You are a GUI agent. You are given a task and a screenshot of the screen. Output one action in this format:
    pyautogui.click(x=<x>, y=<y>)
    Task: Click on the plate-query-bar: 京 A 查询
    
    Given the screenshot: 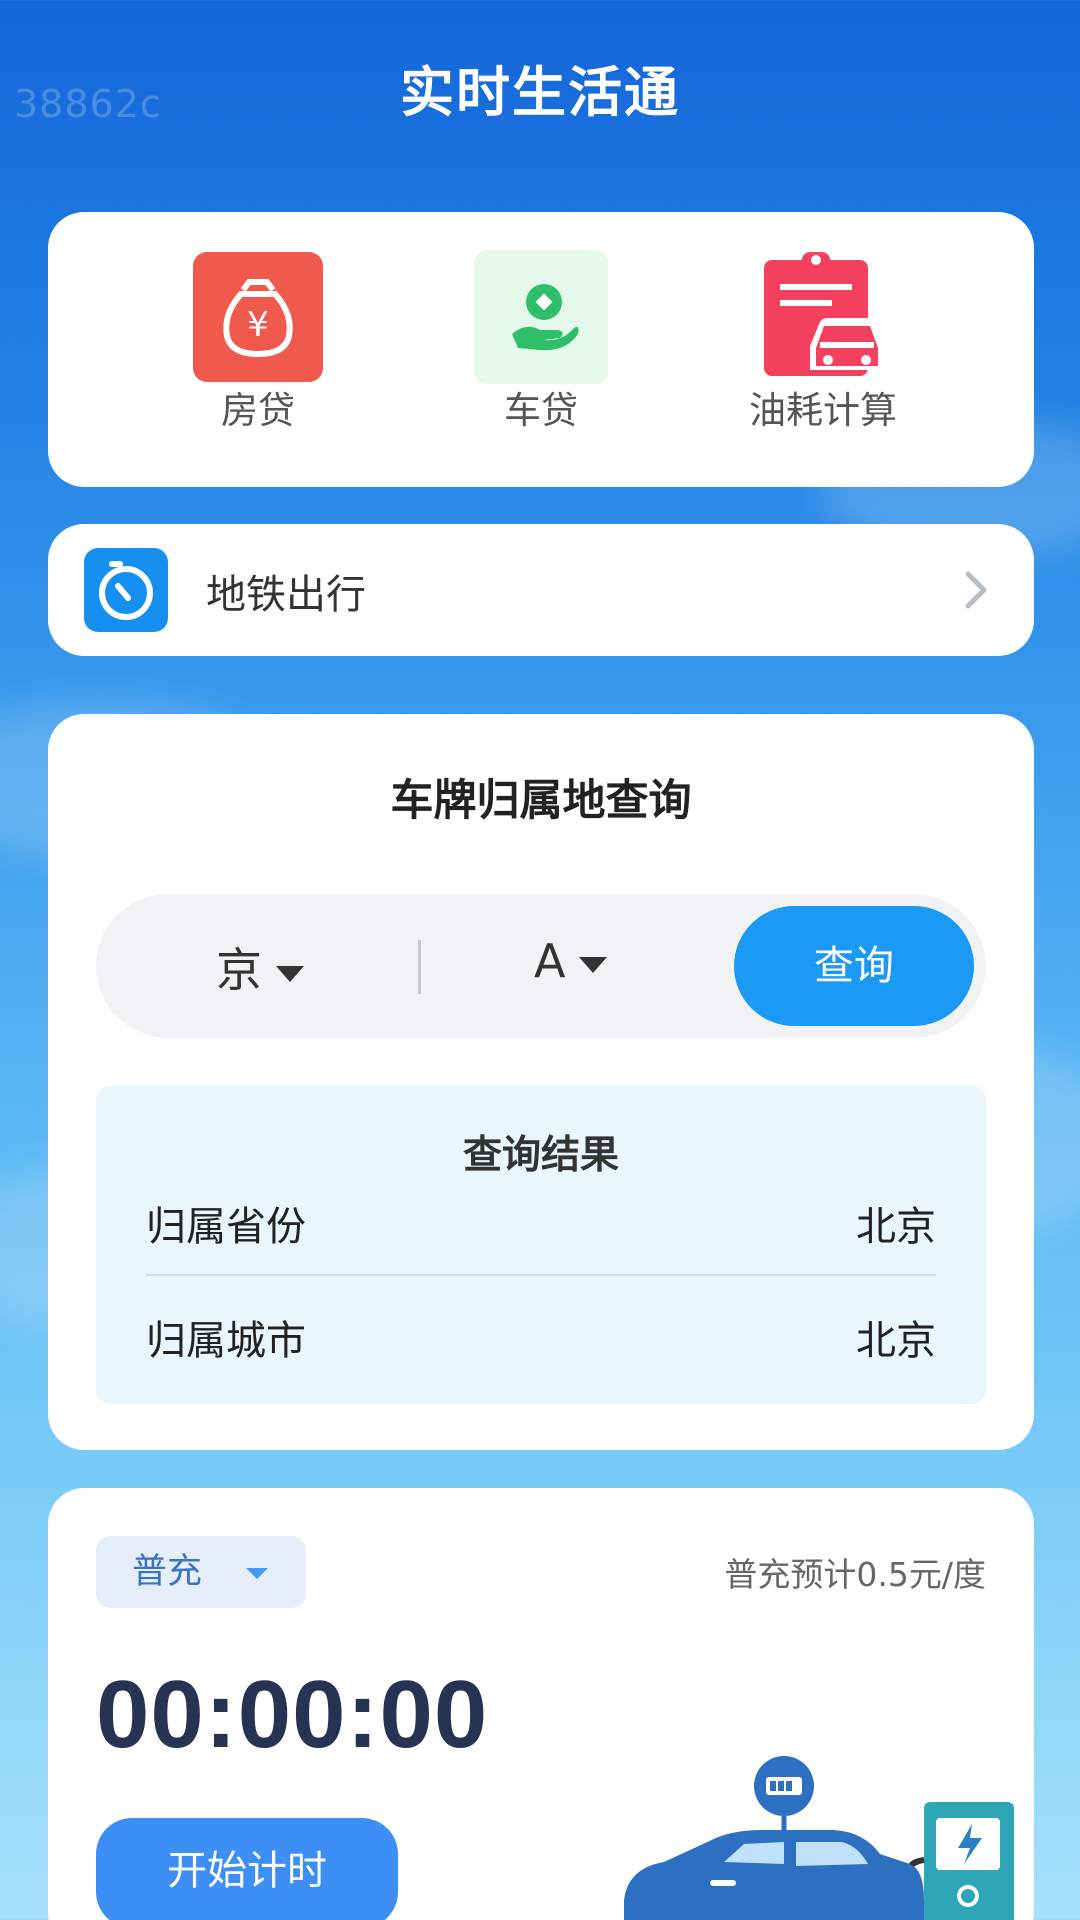 What is the action you would take?
    pyautogui.click(x=541, y=966)
    